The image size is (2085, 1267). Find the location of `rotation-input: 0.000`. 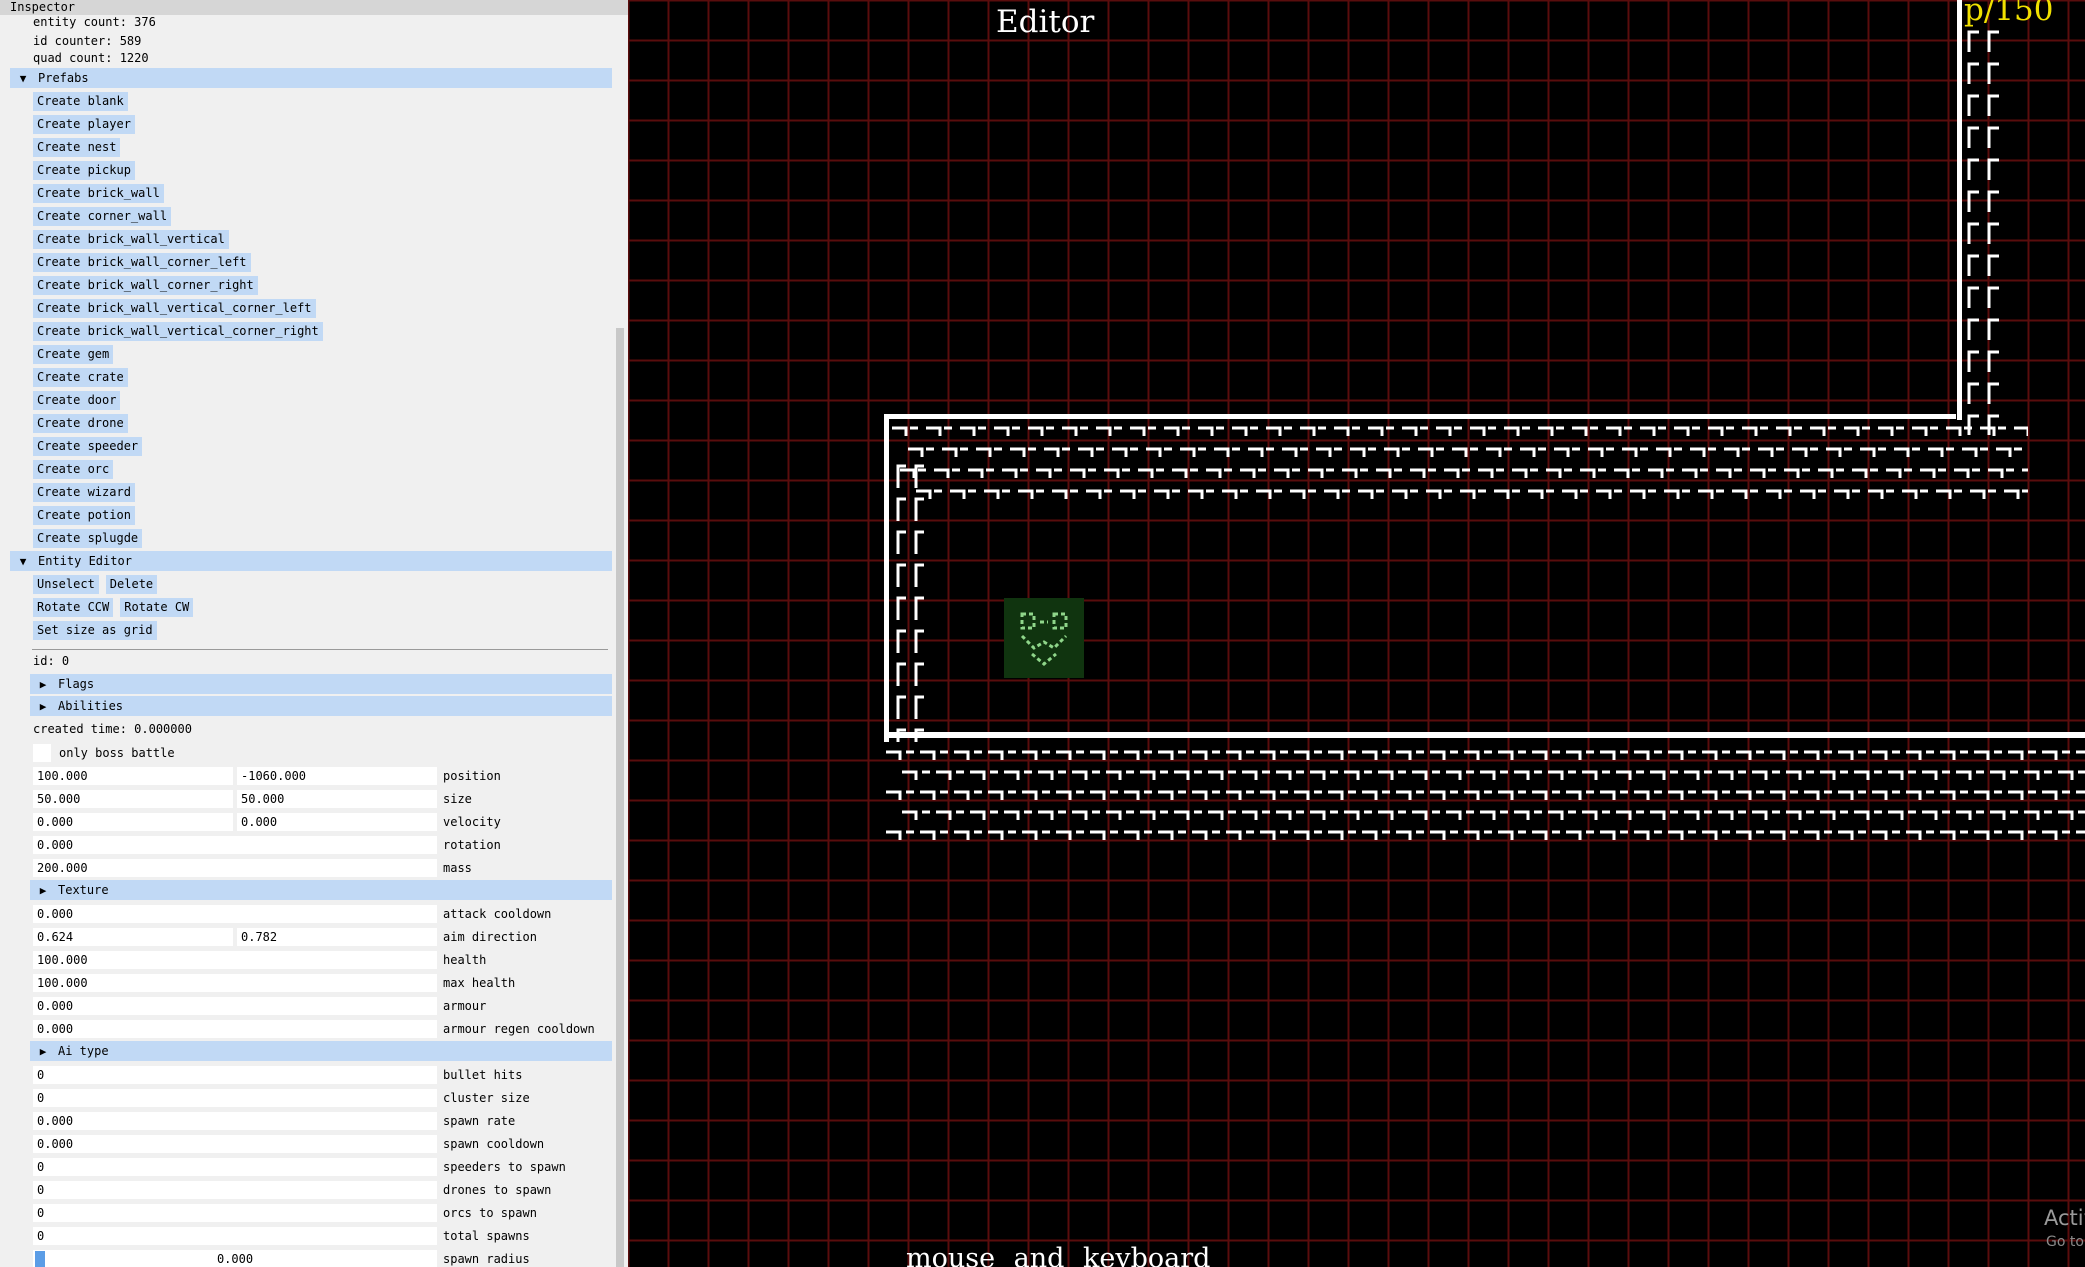

rotation-input: 0.000 is located at coordinates (235, 844).